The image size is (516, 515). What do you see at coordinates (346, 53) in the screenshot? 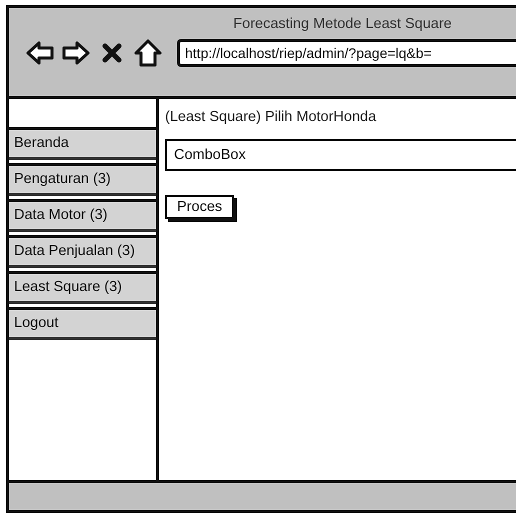
I see `address-field: http://localhost/riep/admin/?page=lq&b=` at bounding box center [346, 53].